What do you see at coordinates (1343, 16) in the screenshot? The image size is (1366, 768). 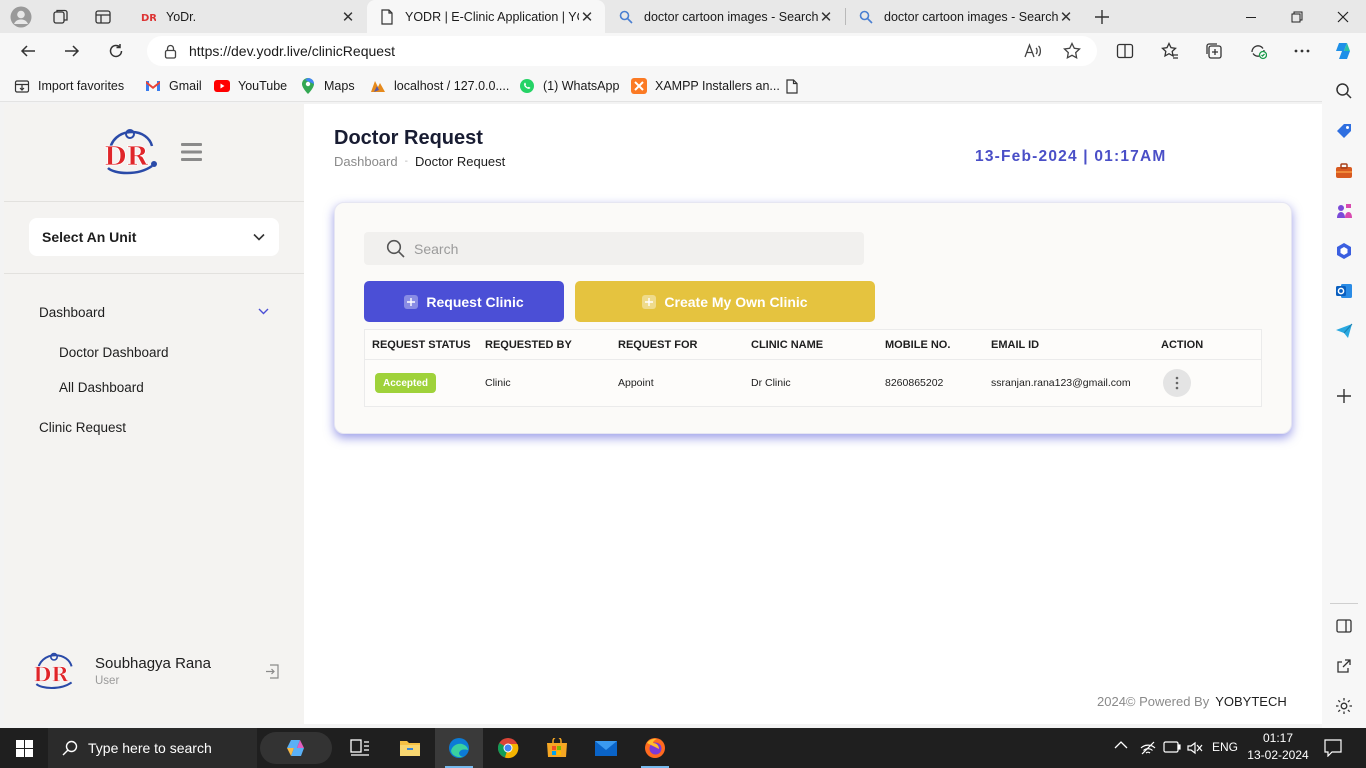 I see `close-window-icon` at bounding box center [1343, 16].